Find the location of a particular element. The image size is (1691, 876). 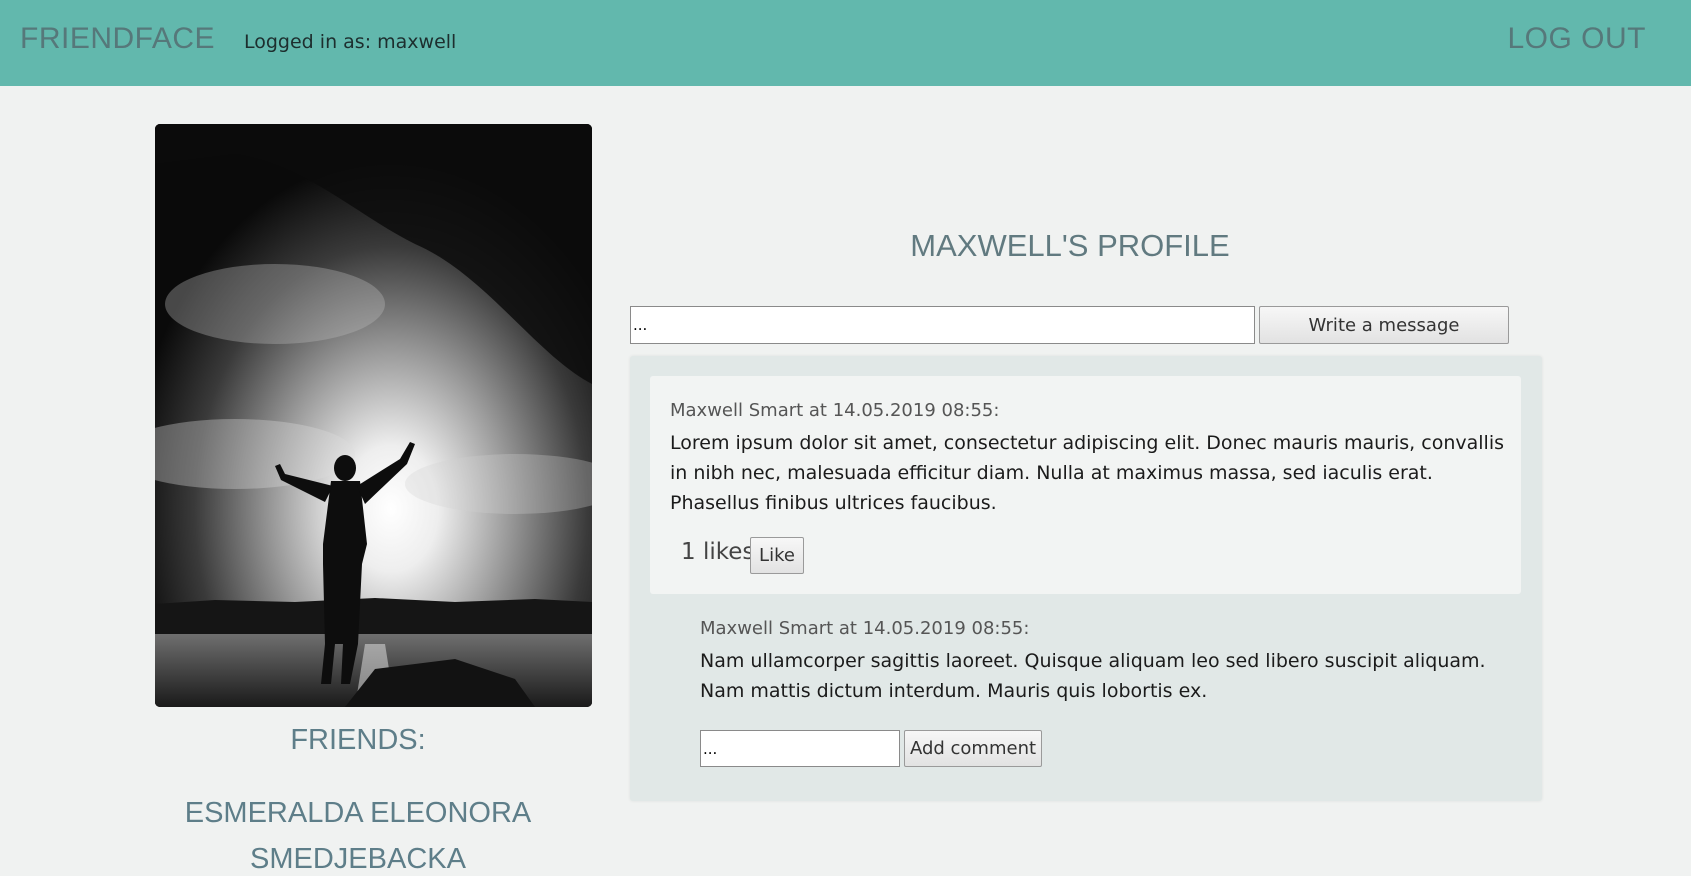

friends-heading: FRIENDS: is located at coordinates (358, 740).